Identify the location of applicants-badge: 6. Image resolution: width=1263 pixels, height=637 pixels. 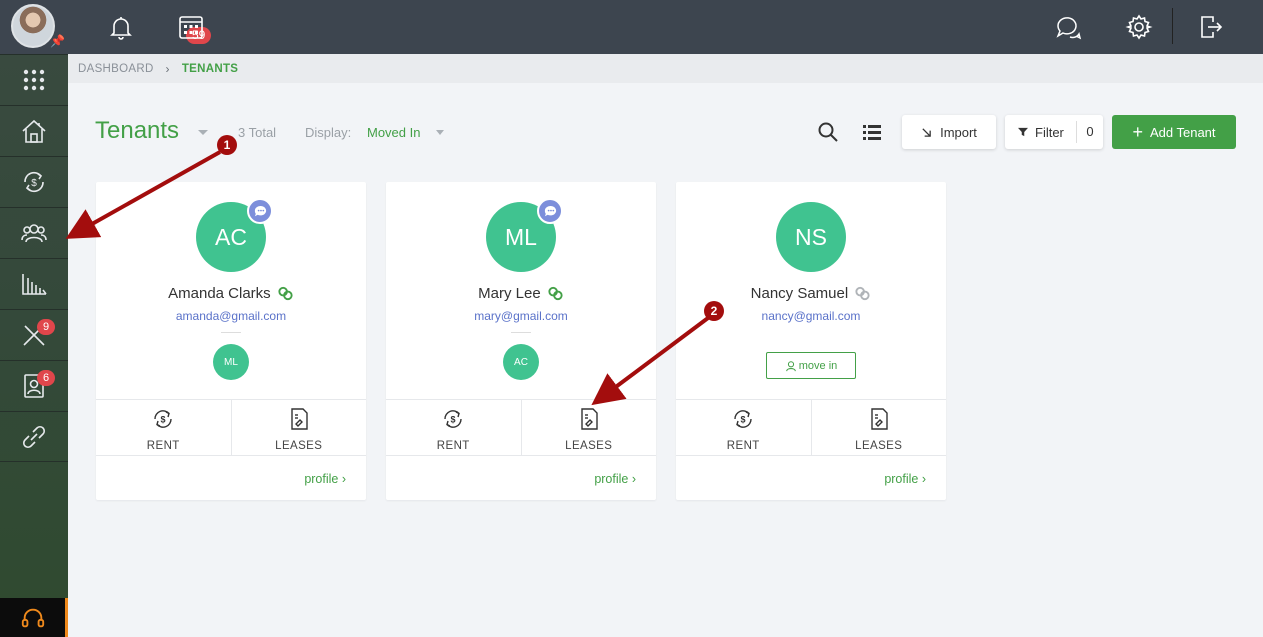
(46, 378).